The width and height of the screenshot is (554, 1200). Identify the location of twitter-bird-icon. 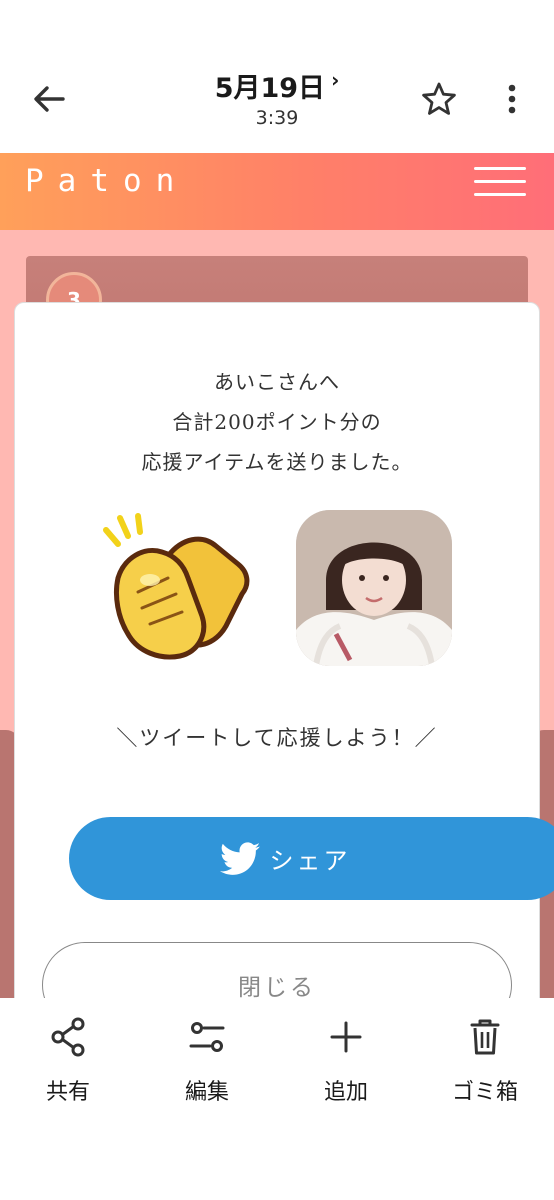
(239, 858).